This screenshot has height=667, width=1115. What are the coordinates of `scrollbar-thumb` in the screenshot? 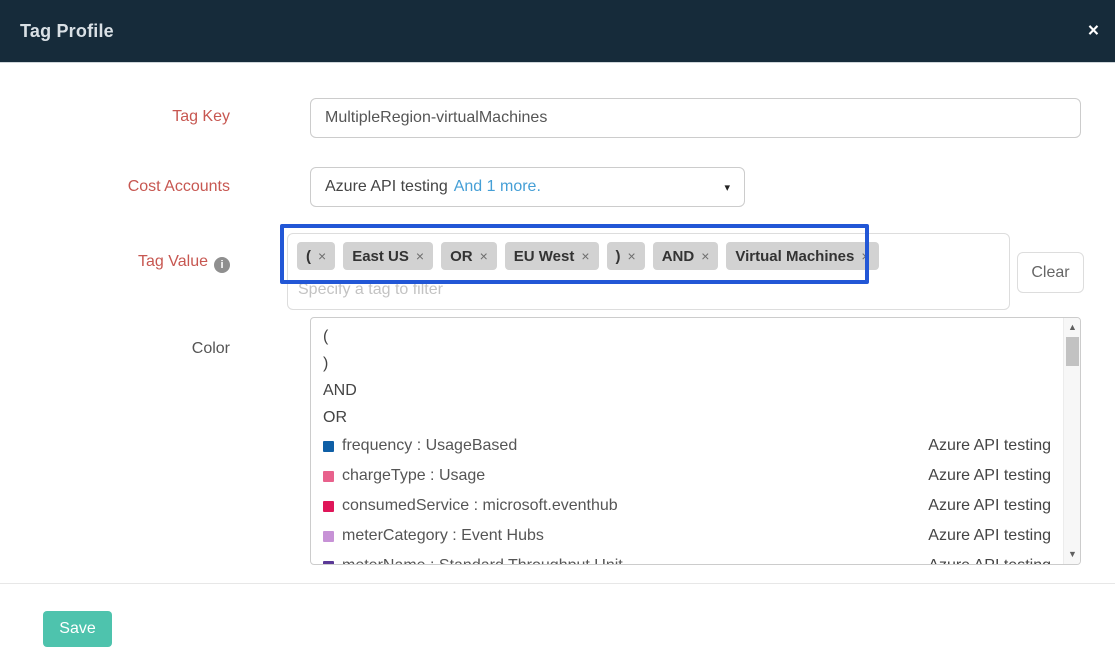 It's located at (1072, 351).